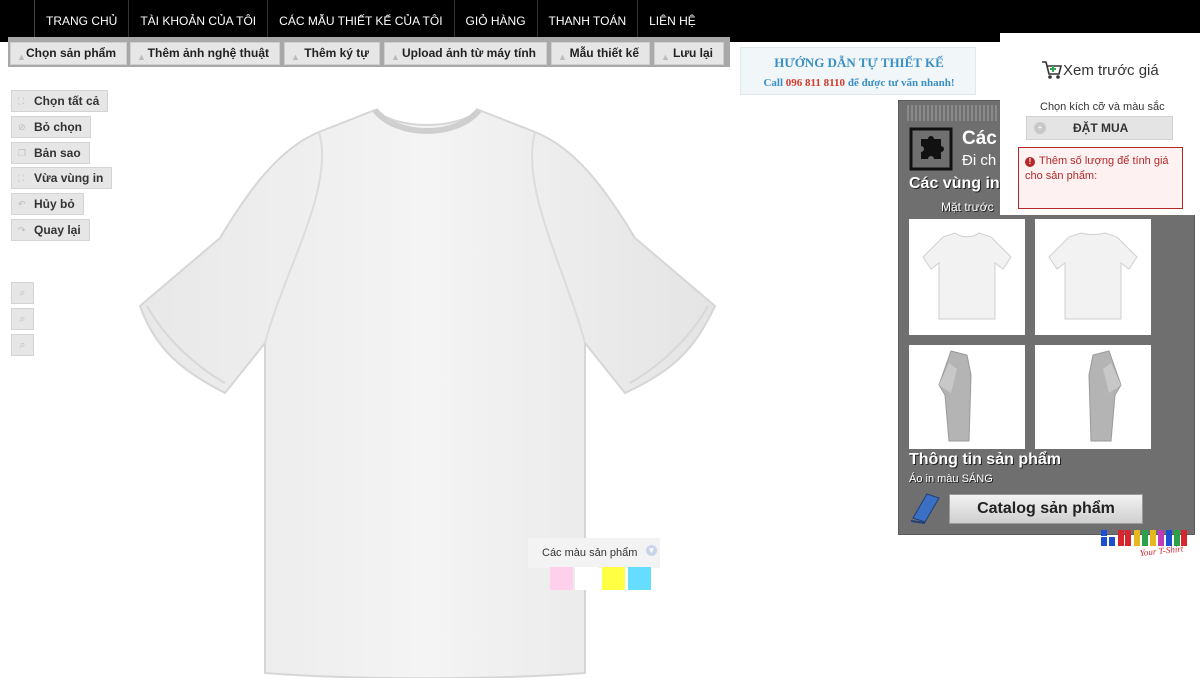 The height and width of the screenshot is (691, 1200). What do you see at coordinates (1097, 168) in the screenshot?
I see `quantity-alert-text: Thêm số lượng để tính giá cho sản phẩm:` at bounding box center [1097, 168].